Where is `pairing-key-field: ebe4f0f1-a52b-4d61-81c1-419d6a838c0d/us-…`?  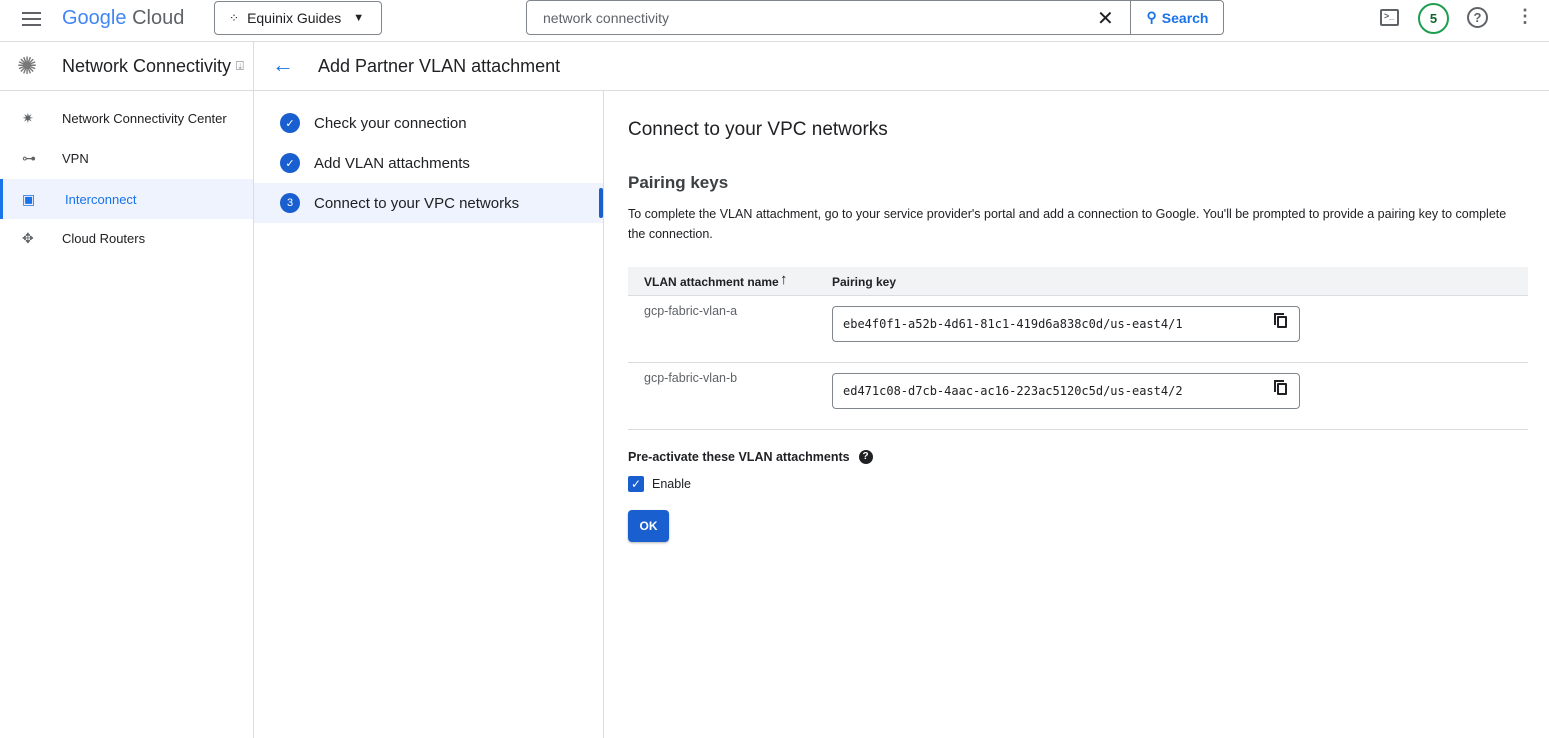 pairing-key-field: ebe4f0f1-a52b-4d61-81c1-419d6a838c0d/us-… is located at coordinates (1066, 324).